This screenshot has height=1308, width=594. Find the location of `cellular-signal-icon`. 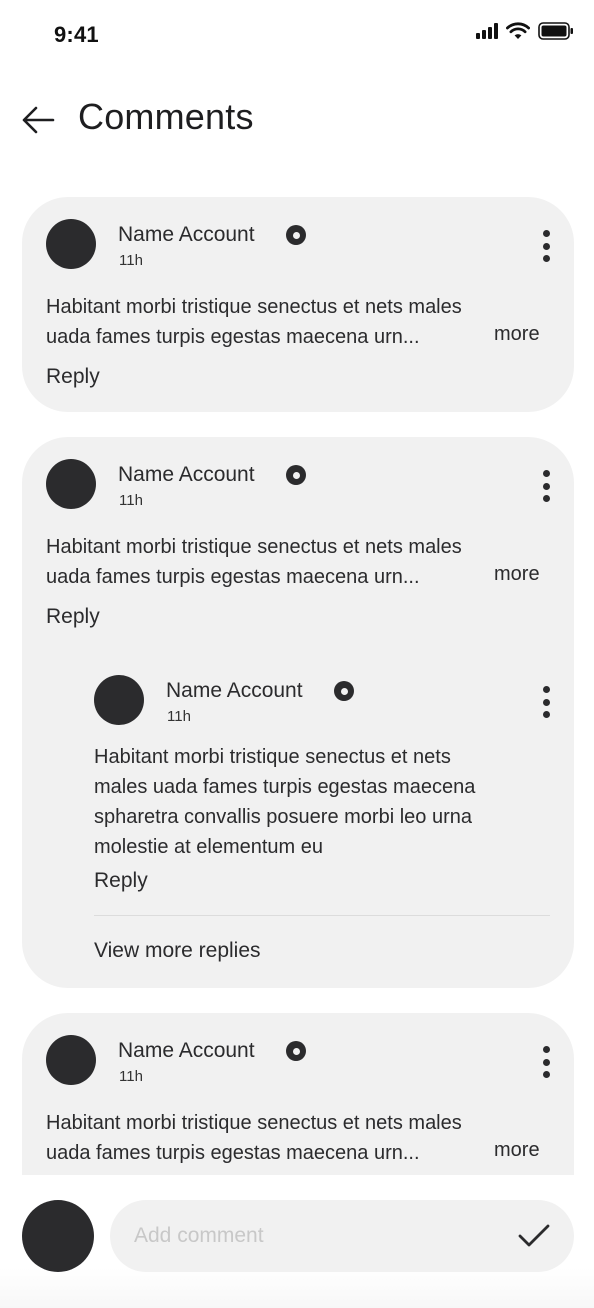

cellular-signal-icon is located at coordinates (487, 31).